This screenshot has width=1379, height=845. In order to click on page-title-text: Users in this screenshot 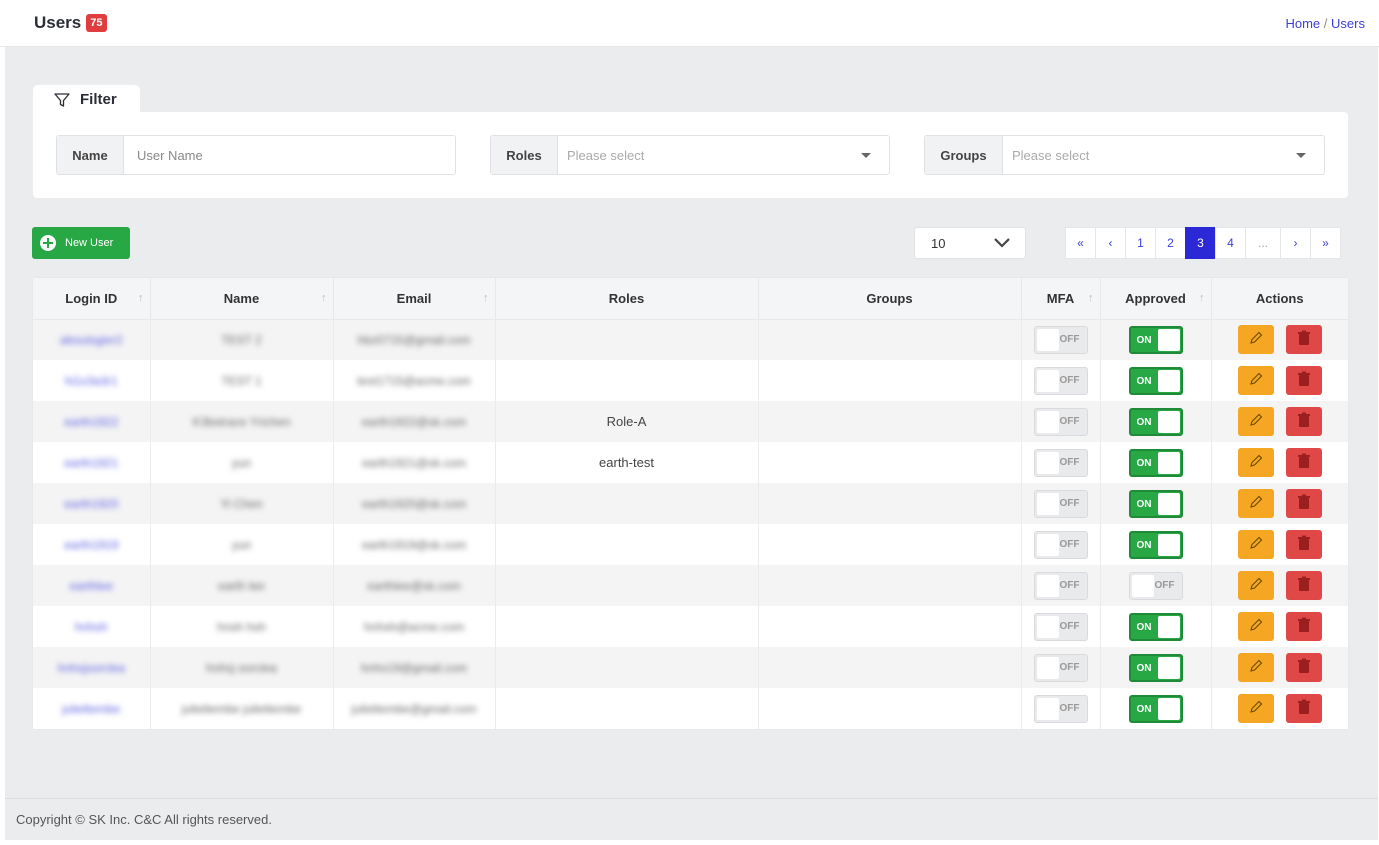, I will do `click(58, 22)`.